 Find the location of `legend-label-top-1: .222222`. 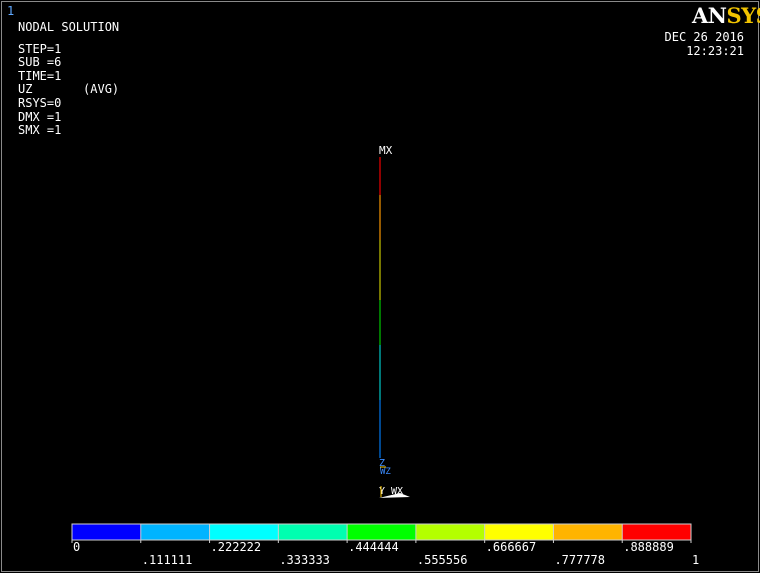

legend-label-top-1: .222222 is located at coordinates (236, 547).